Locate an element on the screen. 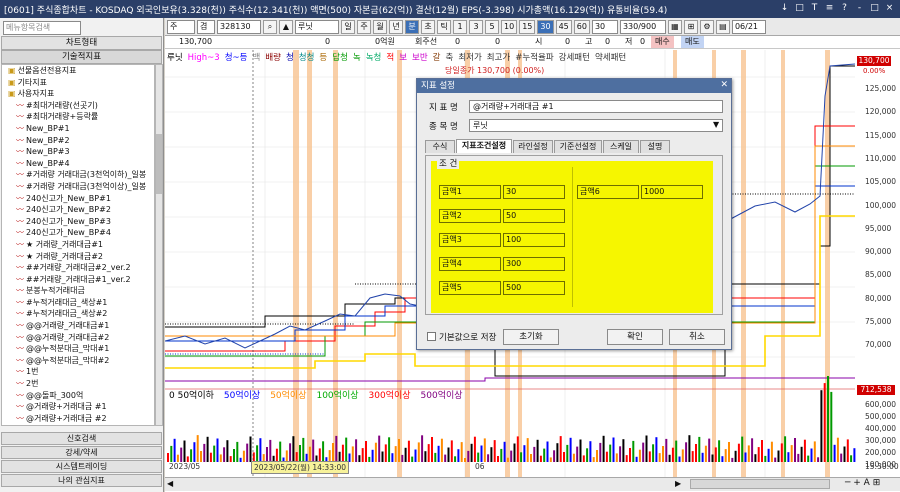 This screenshot has height=492, width=900. minimize-icon: - is located at coordinates (859, 8).